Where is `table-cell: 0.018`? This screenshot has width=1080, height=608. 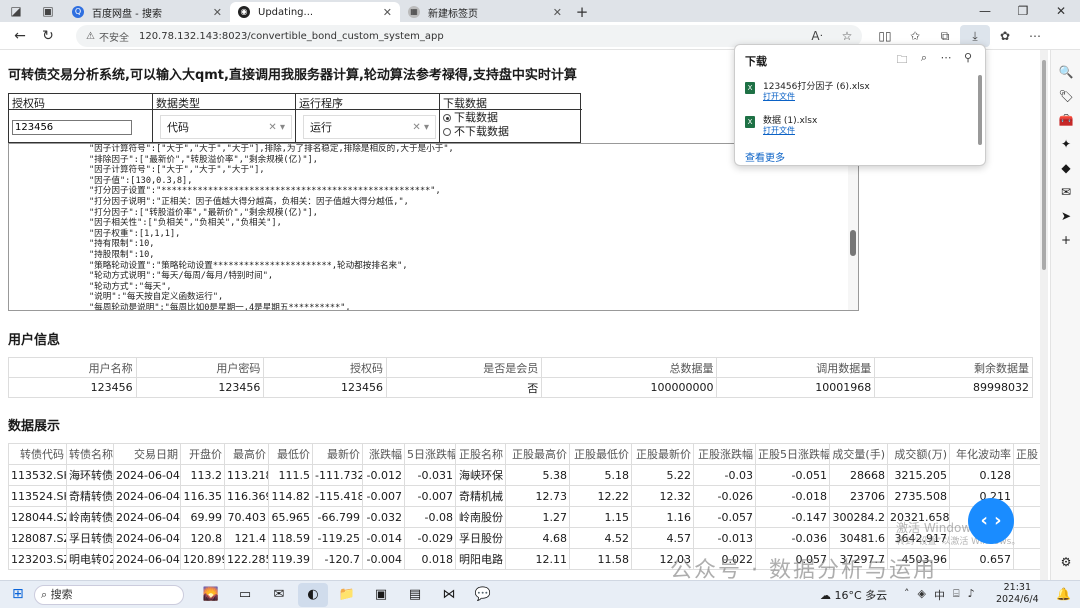
table-cell: 0.018 is located at coordinates (430, 559).